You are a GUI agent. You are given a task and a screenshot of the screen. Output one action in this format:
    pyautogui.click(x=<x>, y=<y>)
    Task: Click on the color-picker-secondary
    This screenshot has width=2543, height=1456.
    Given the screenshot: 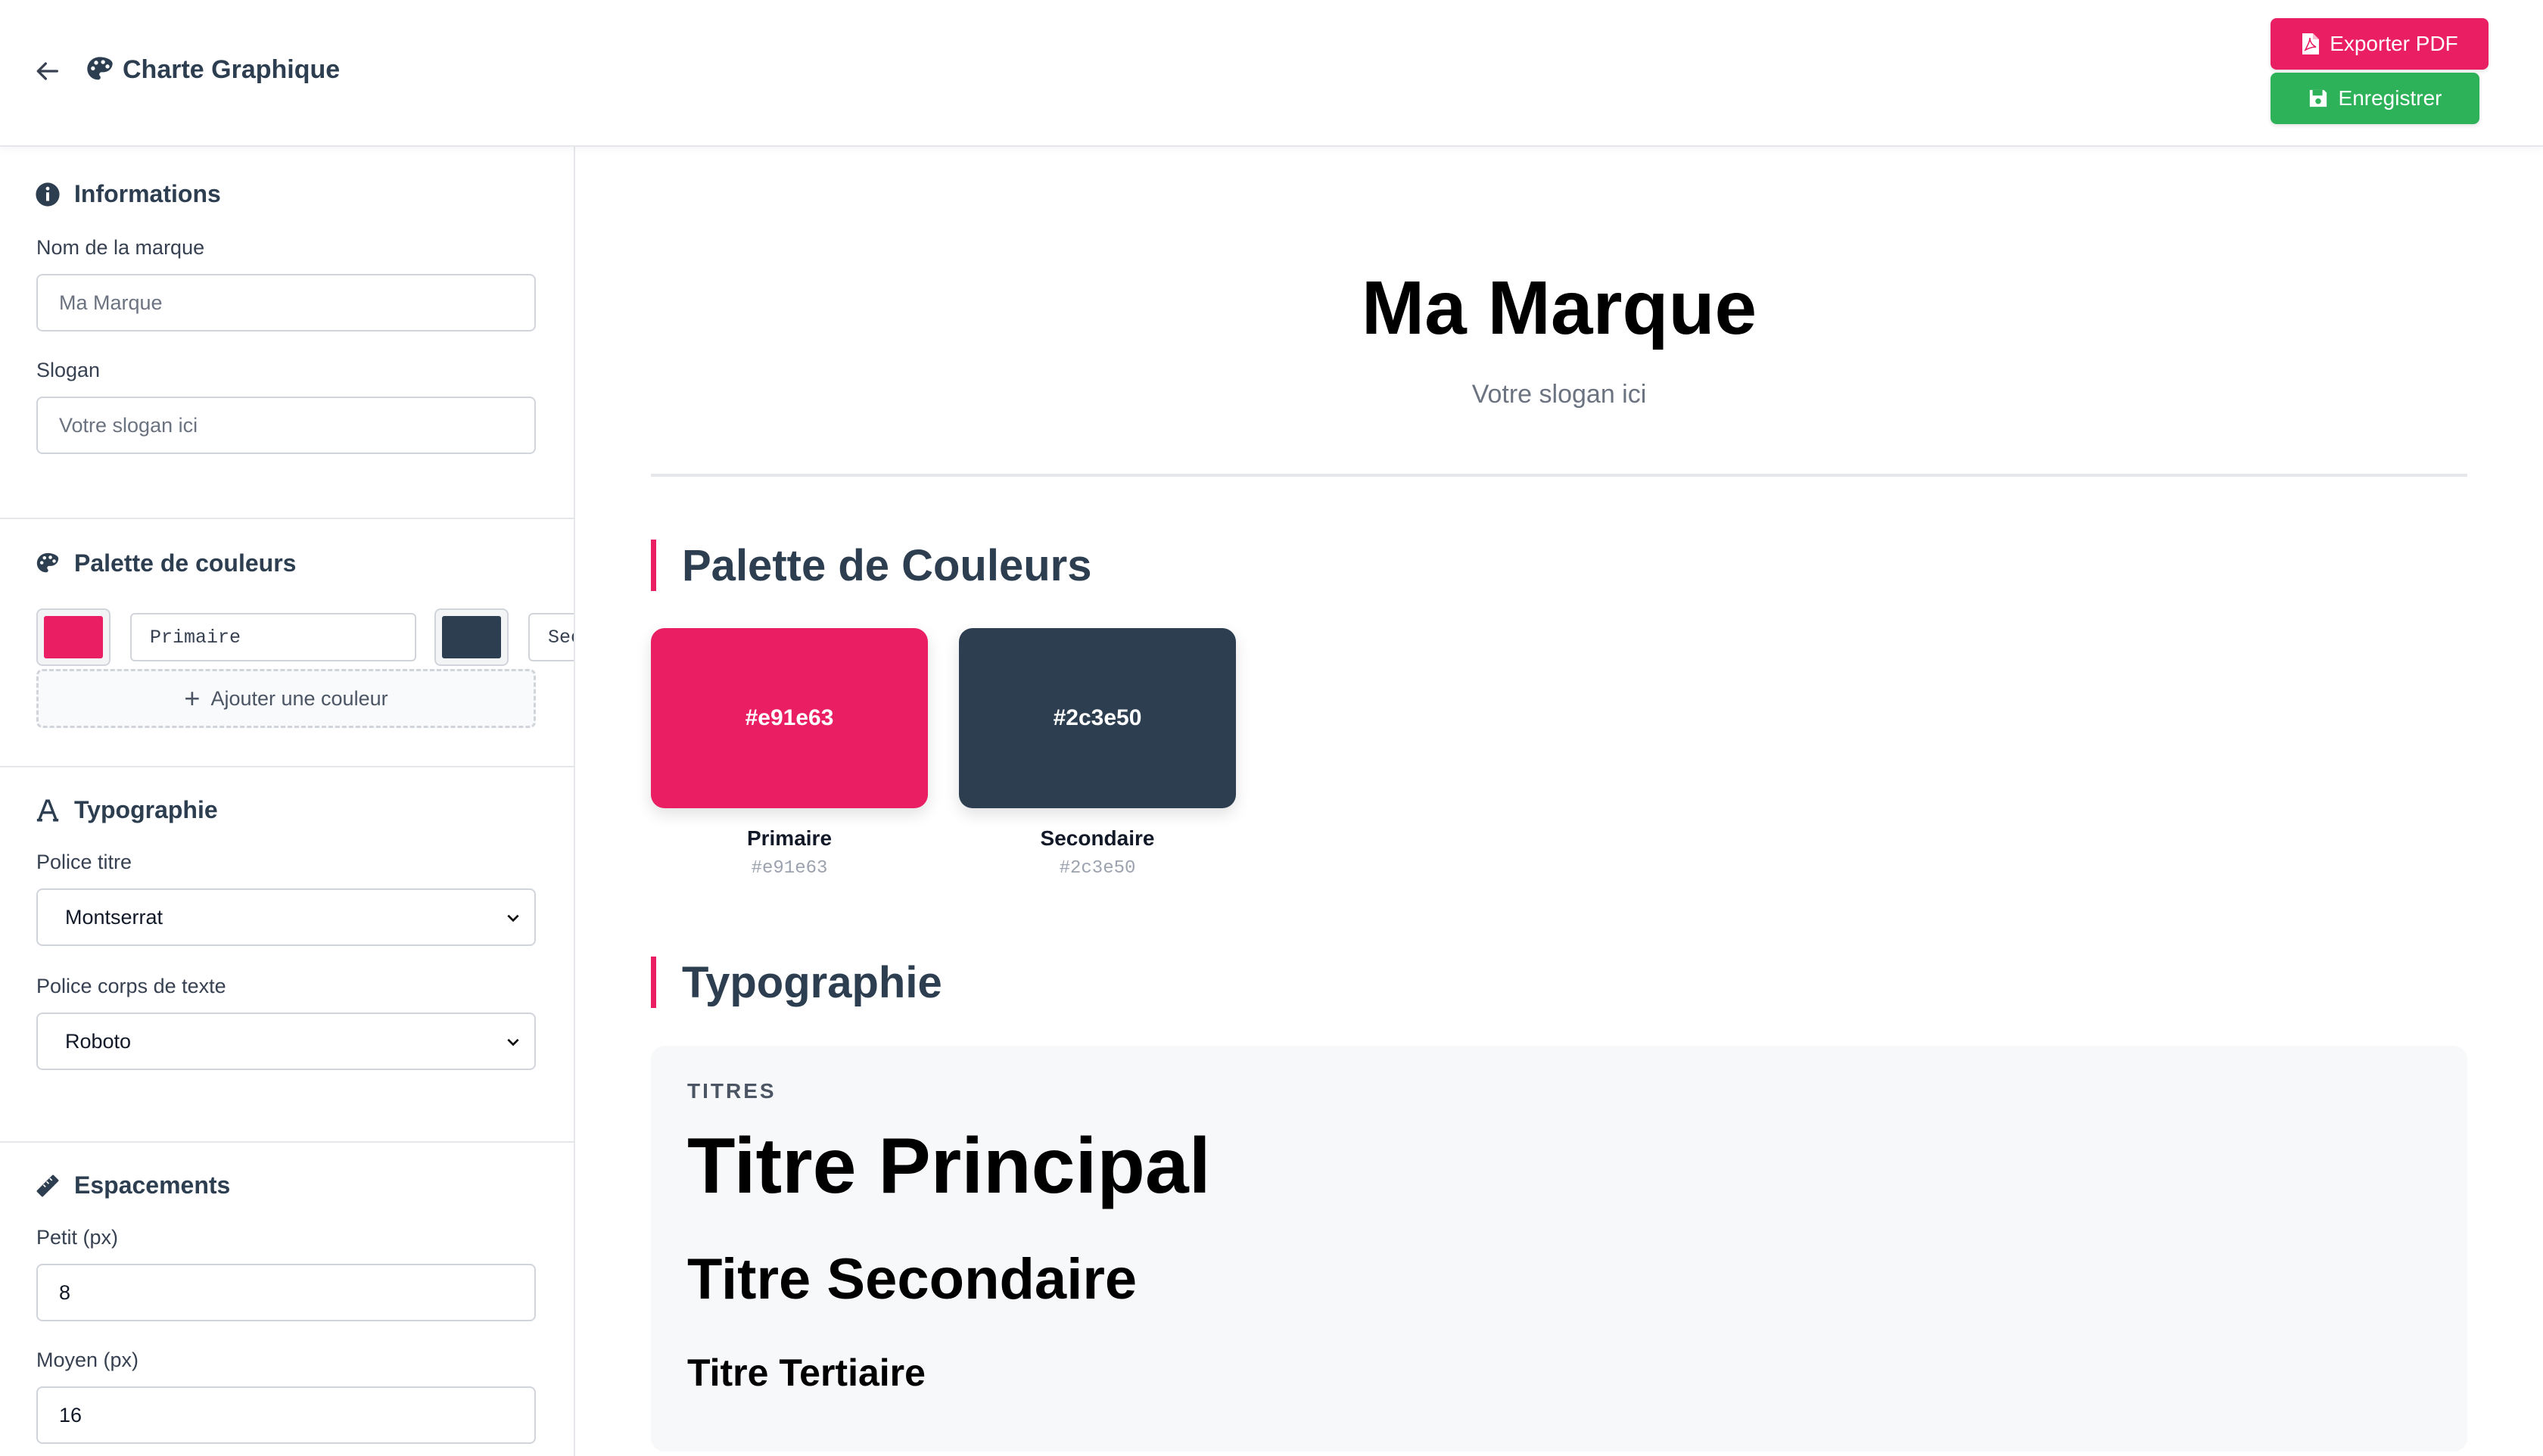 What is the action you would take?
    pyautogui.click(x=471, y=637)
    